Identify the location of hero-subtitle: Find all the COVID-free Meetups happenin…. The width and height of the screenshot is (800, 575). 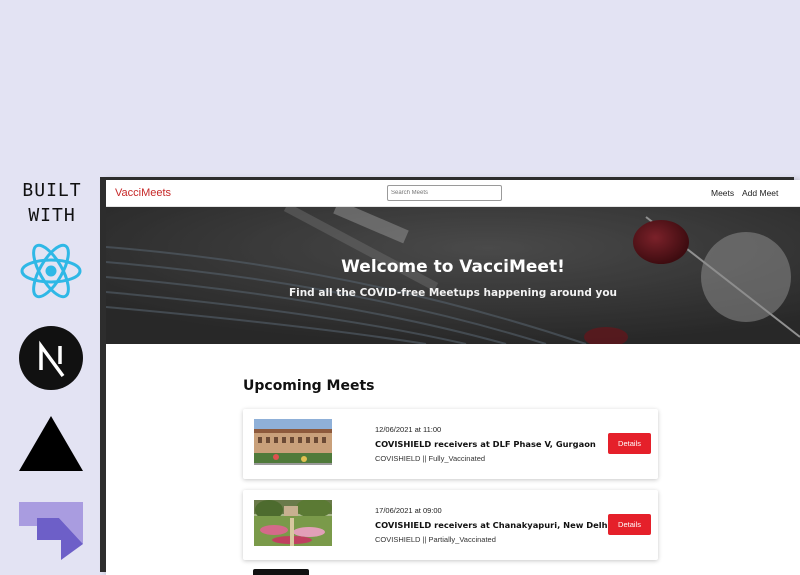
(453, 293).